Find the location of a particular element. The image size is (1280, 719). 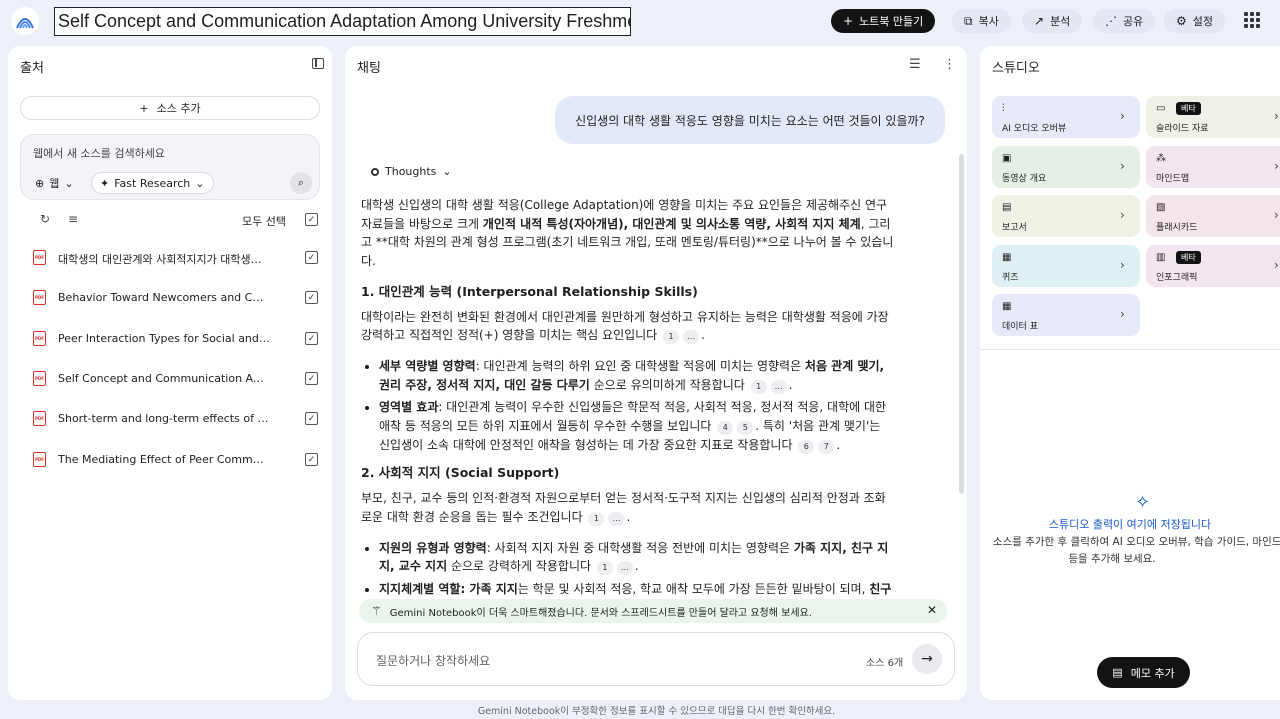

studio-card-slides: ▭ 베타 슬라이드 자료 › is located at coordinates (1213, 117).